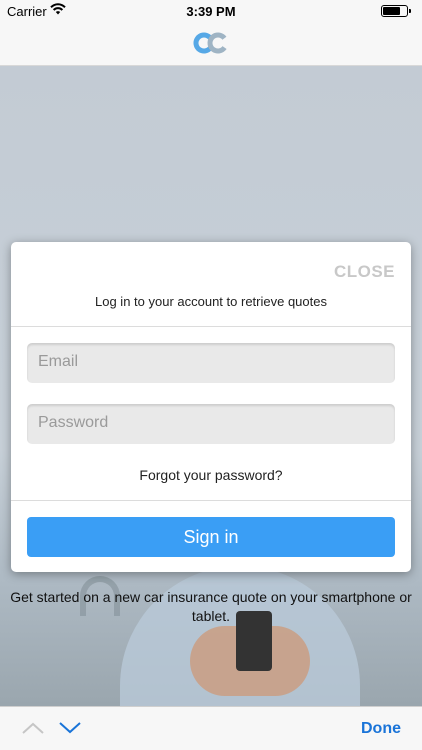  I want to click on done-button: Done, so click(381, 729).